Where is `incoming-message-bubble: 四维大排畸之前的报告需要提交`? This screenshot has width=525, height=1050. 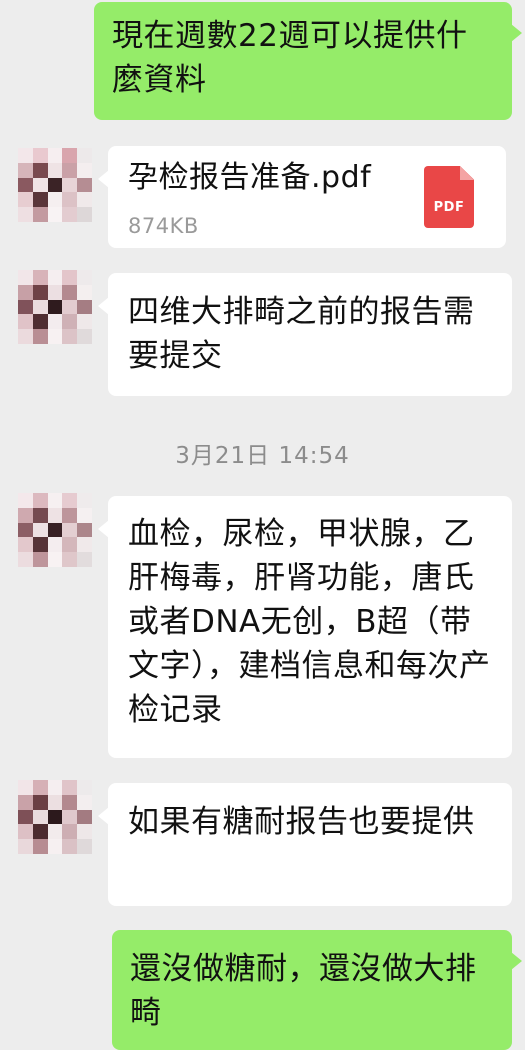
incoming-message-bubble: 四维大排畸之前的报告需要提交 is located at coordinates (305, 334).